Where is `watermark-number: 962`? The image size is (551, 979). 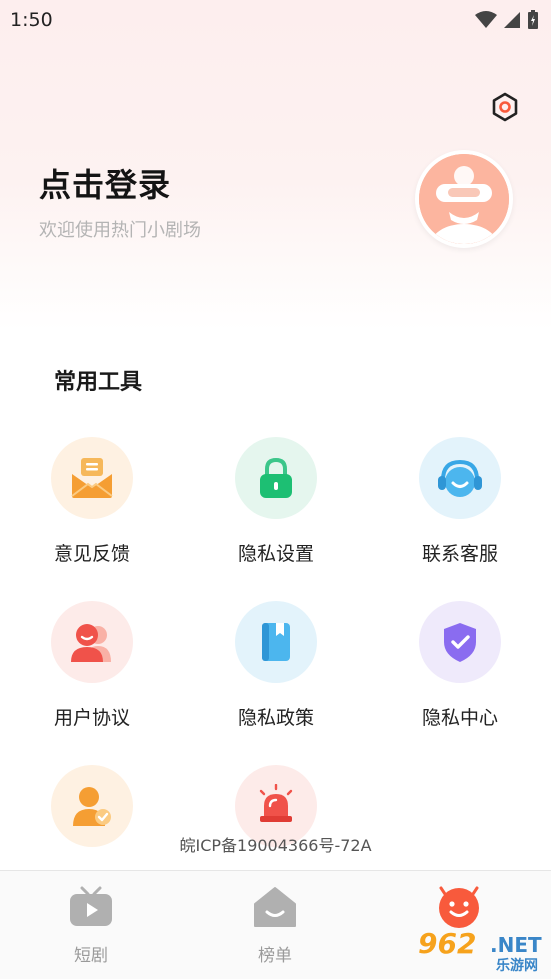 watermark-number: 962 is located at coordinates (447, 943).